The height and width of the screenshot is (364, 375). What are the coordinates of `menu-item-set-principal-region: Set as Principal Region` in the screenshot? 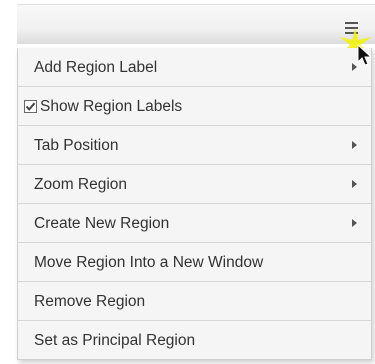 It's located at (194, 340).